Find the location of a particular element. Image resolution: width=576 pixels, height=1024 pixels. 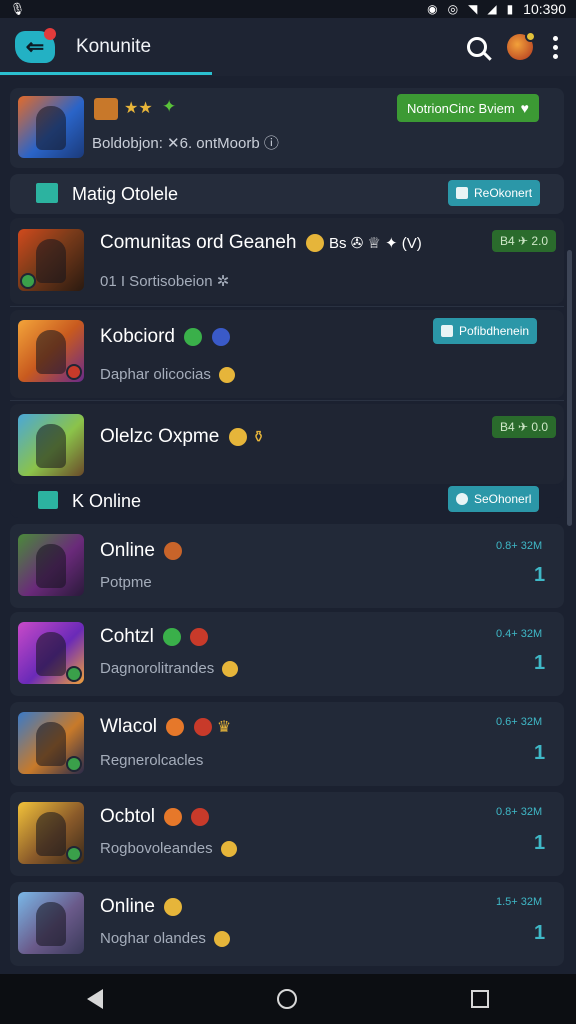

leaf-icon: ✦ is located at coordinates (169, 106).